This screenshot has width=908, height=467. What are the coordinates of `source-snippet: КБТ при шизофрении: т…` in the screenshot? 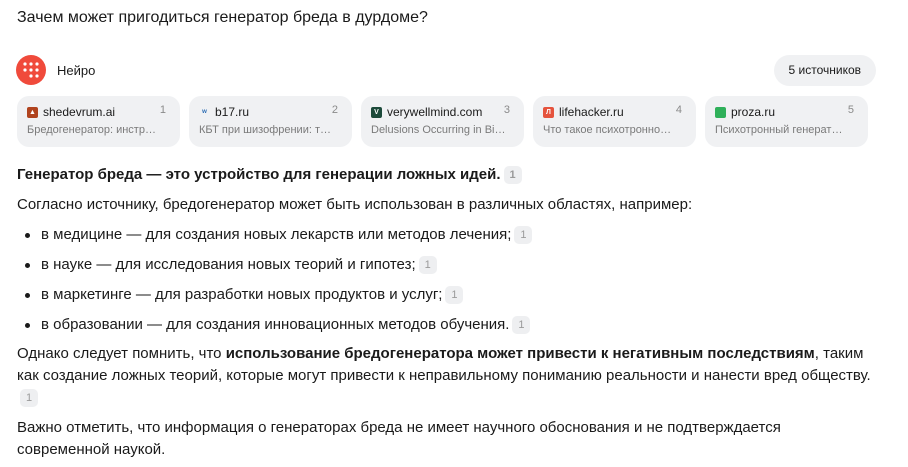 It's located at (265, 130).